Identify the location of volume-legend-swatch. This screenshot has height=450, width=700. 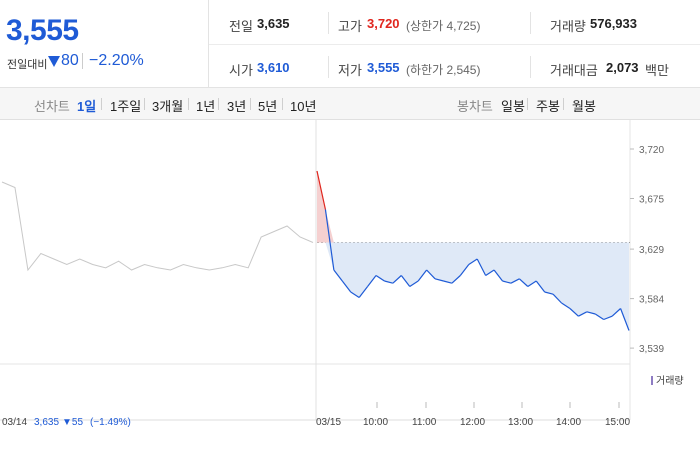
(652, 380).